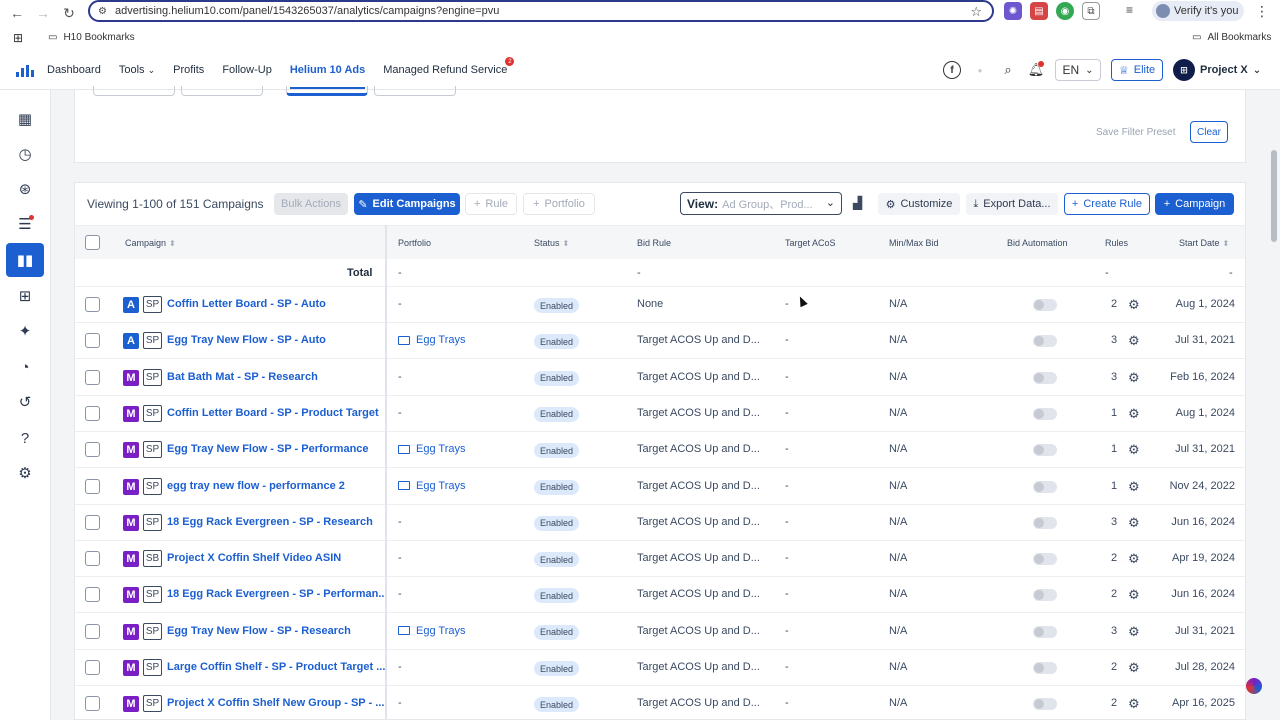 The image size is (1280, 720). Describe the element at coordinates (311, 204) in the screenshot. I see `bulk-actions-button: Bulk Actions` at that location.